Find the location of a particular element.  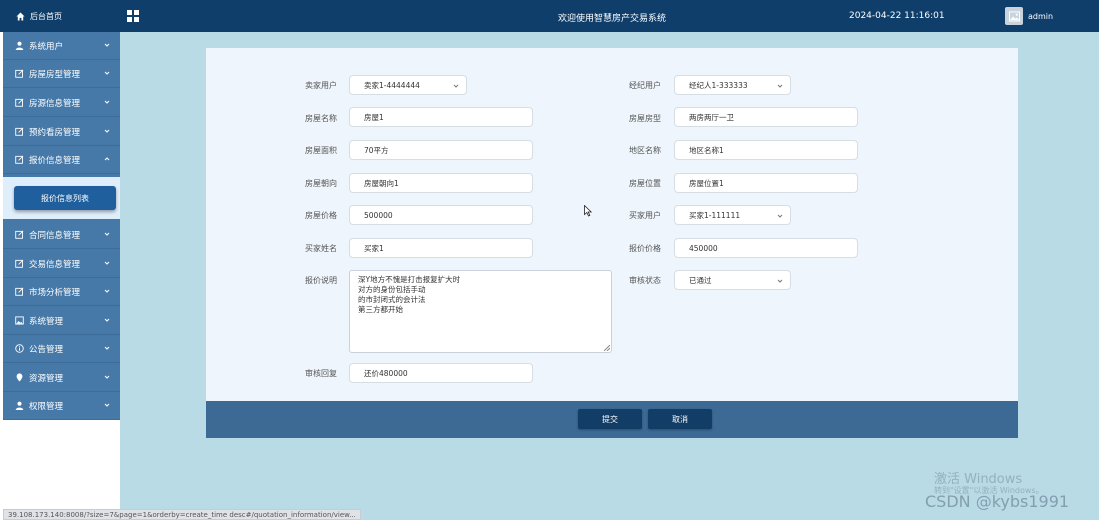

house-type-value: 两房两厅一卫 is located at coordinates (711, 117).